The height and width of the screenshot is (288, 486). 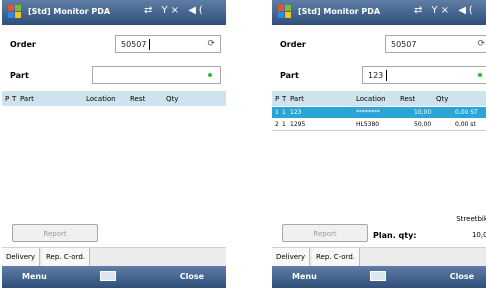 What do you see at coordinates (423, 112) in the screenshot?
I see `cell-rest: 10,00` at bounding box center [423, 112].